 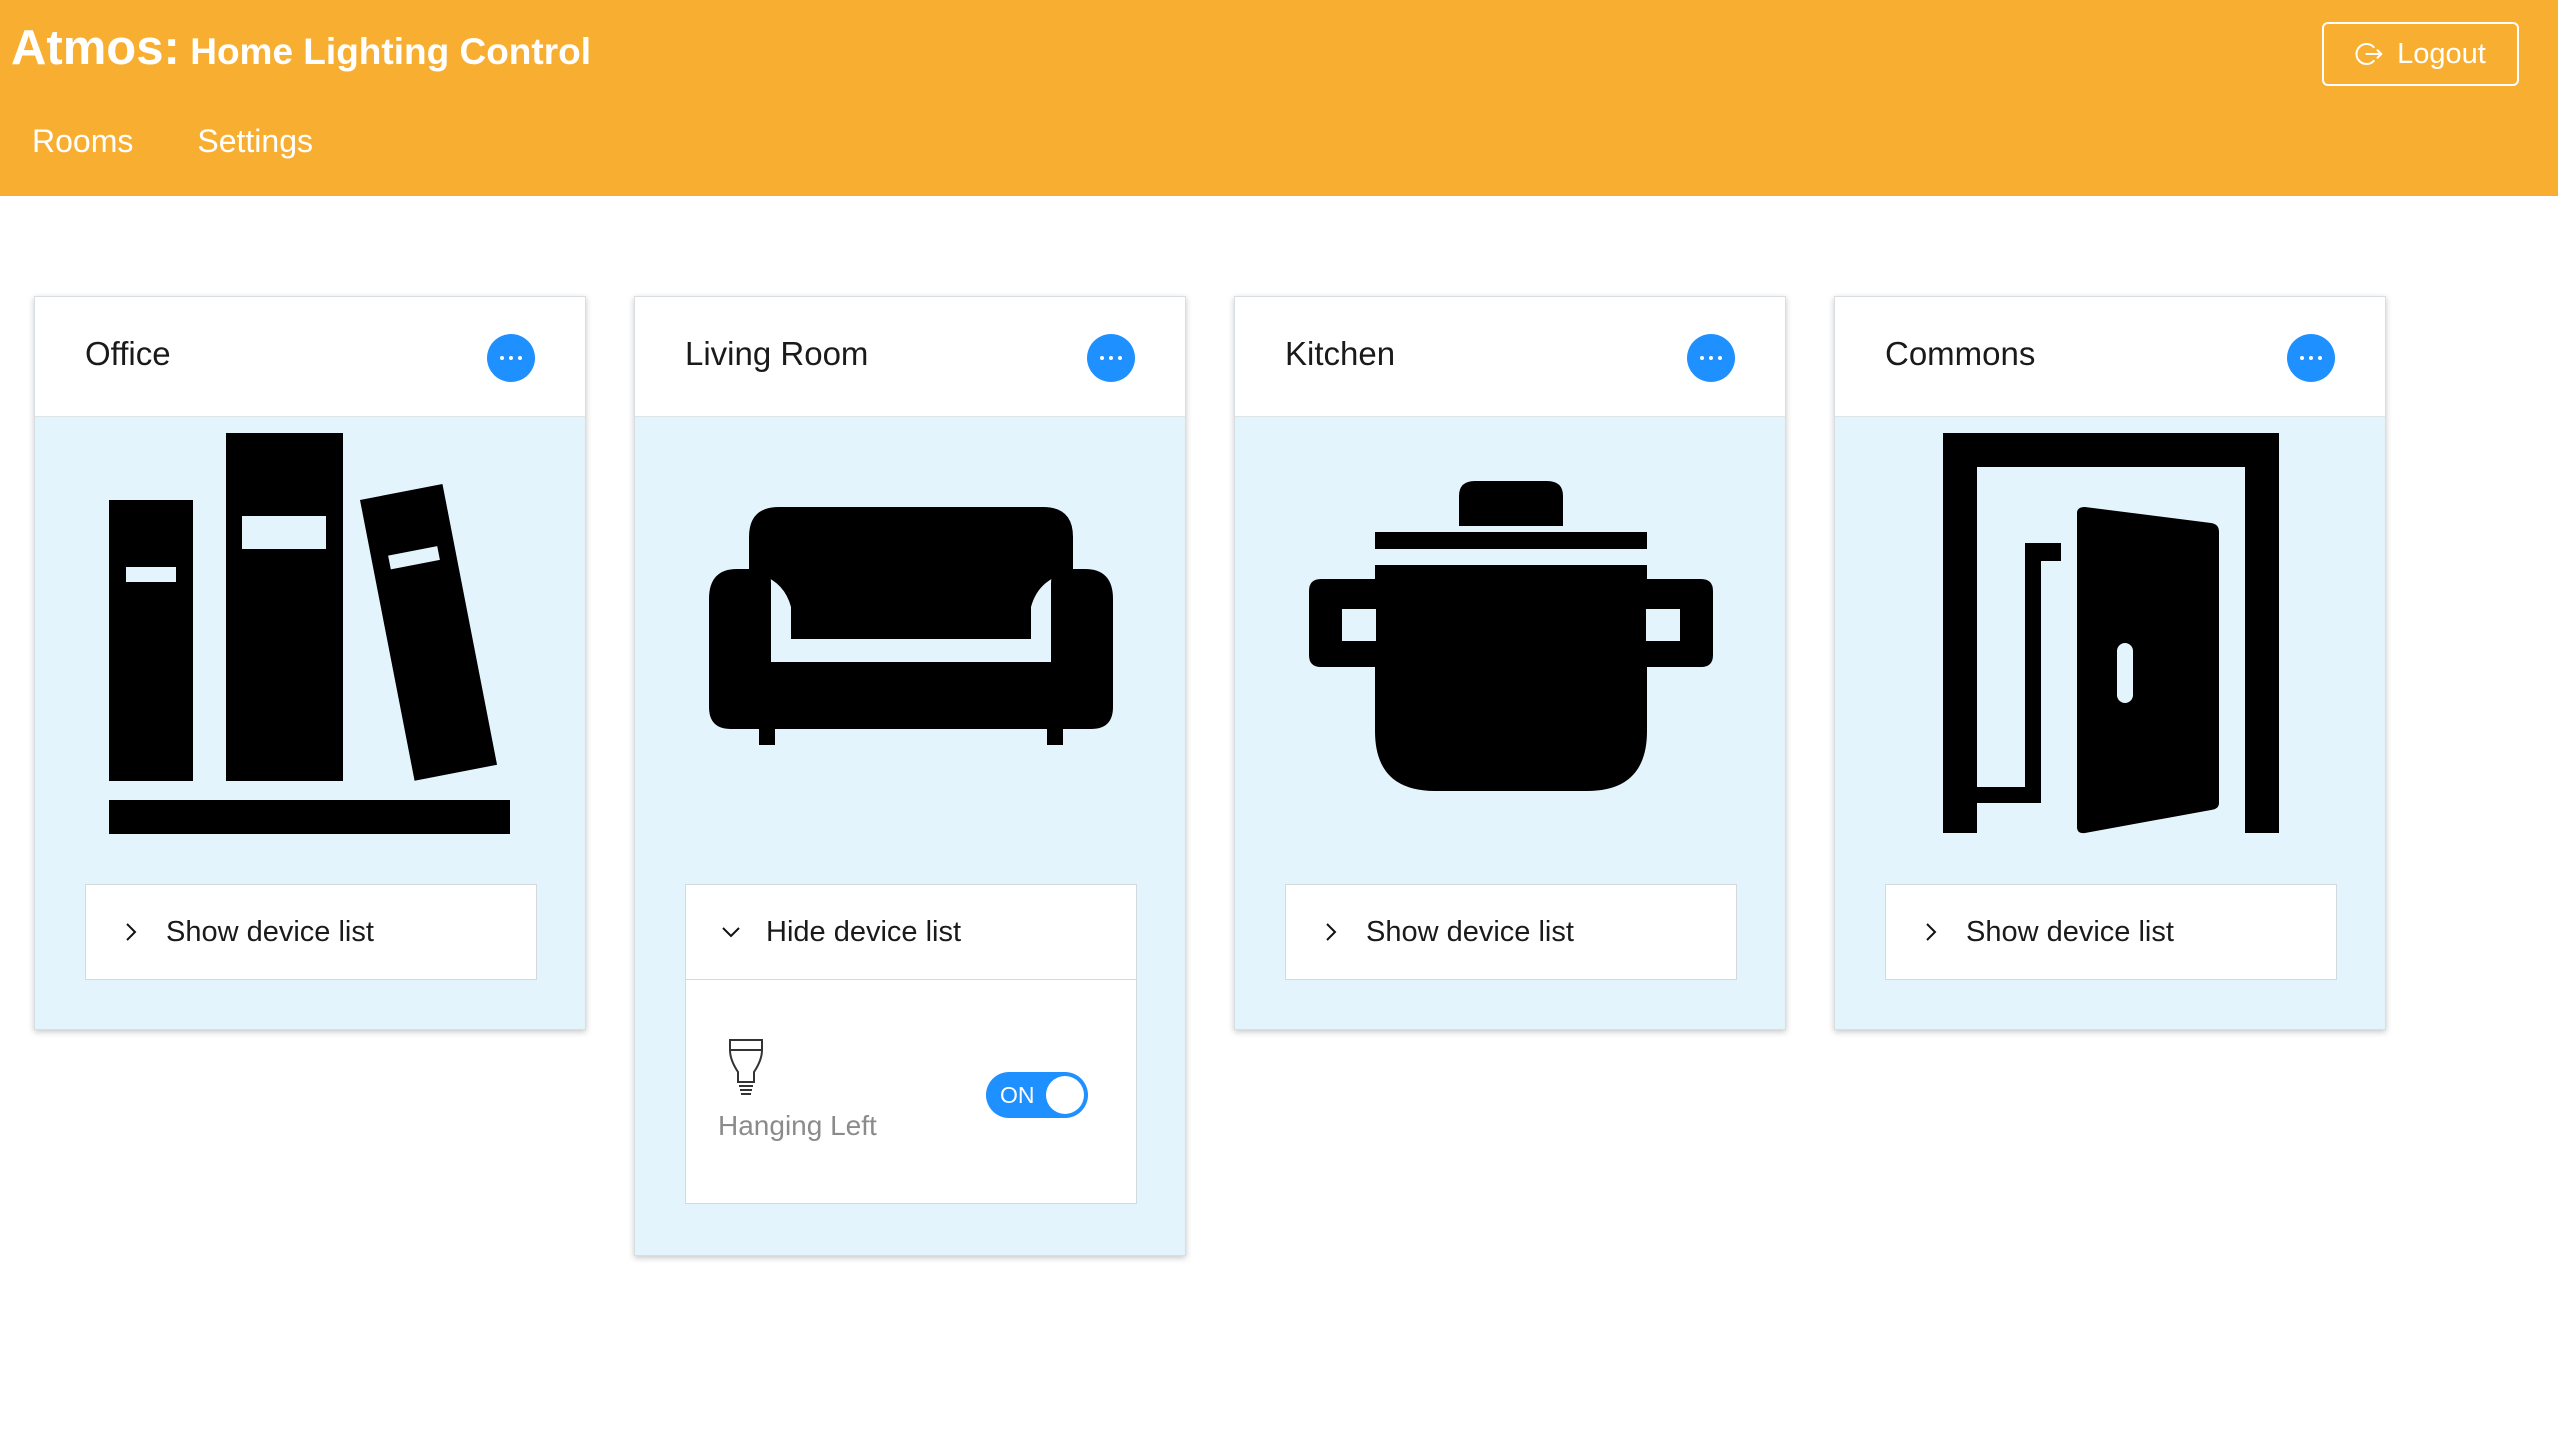 I want to click on hide-device-list-toggle: Hide device list, so click(x=911, y=932).